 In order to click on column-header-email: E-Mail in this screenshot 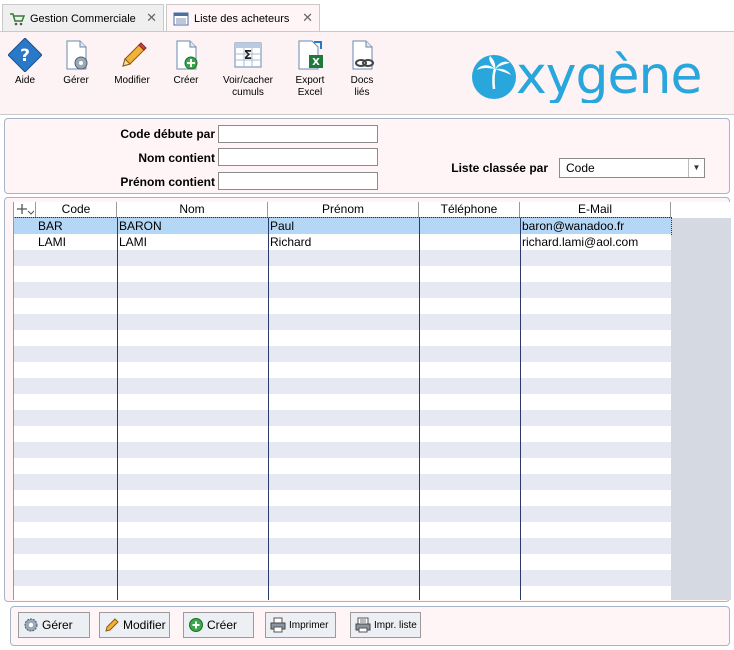, I will do `click(595, 210)`.